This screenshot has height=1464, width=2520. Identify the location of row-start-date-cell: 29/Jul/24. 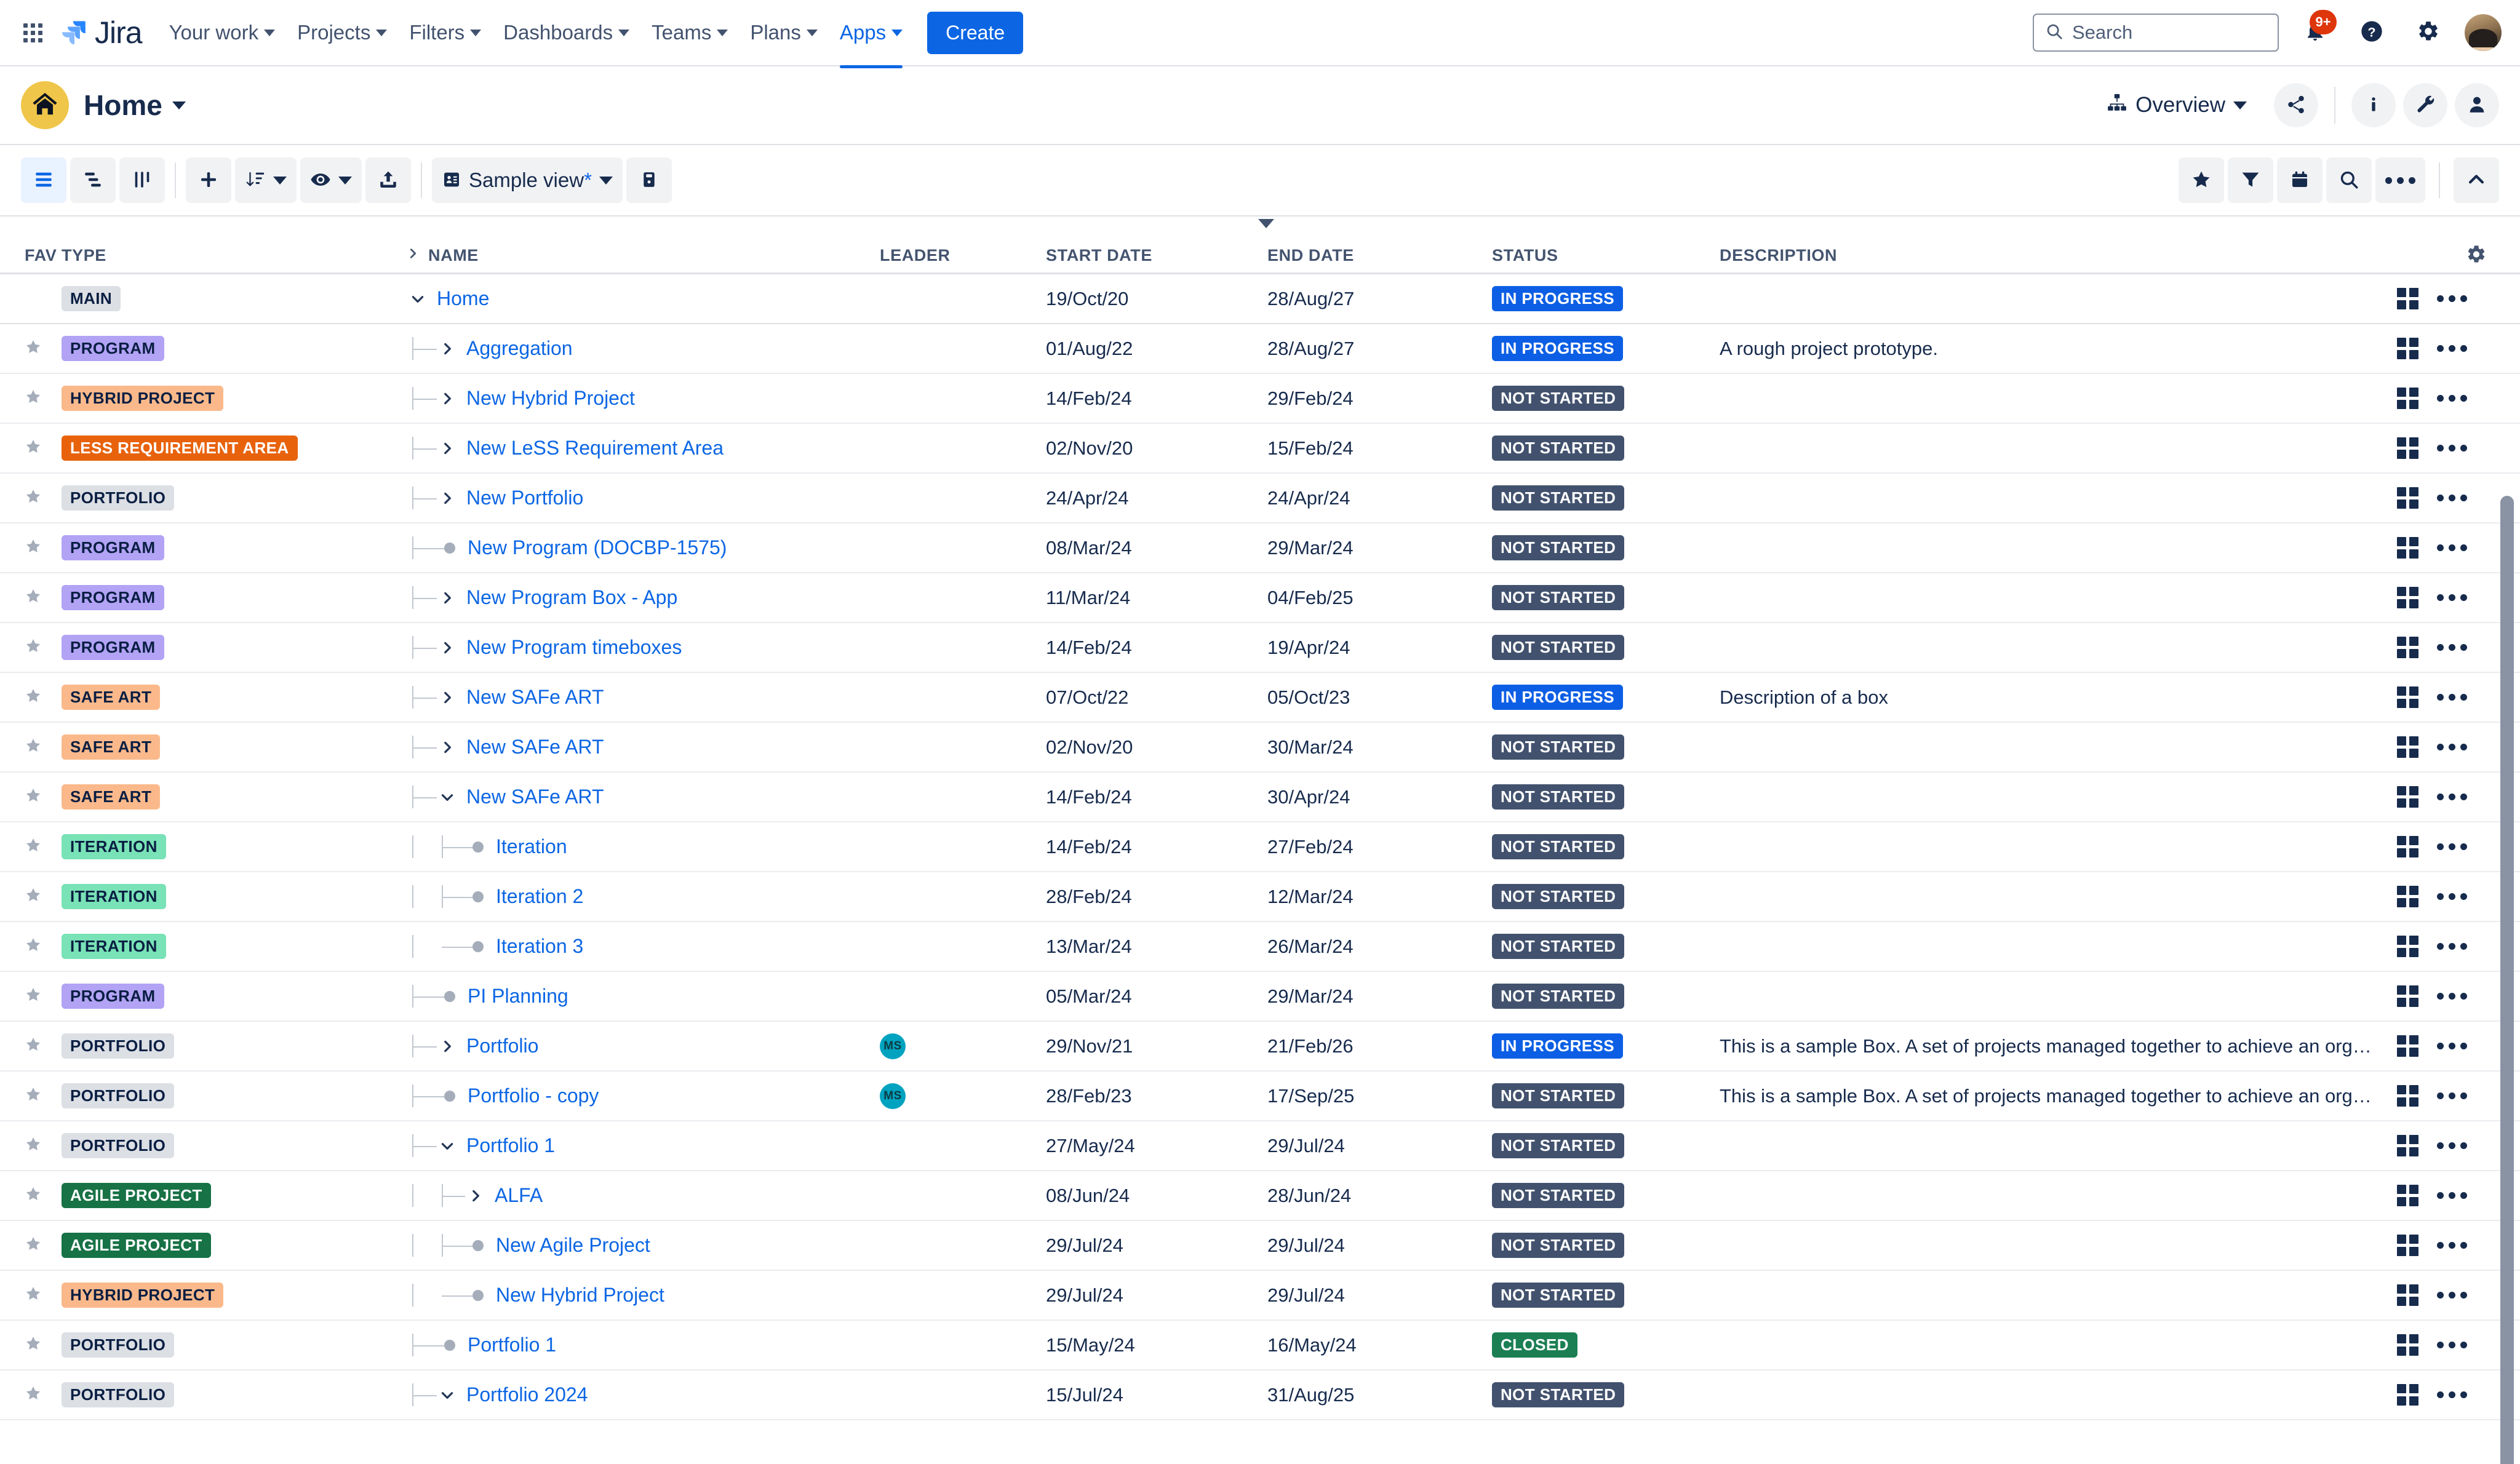
(1156, 1295).